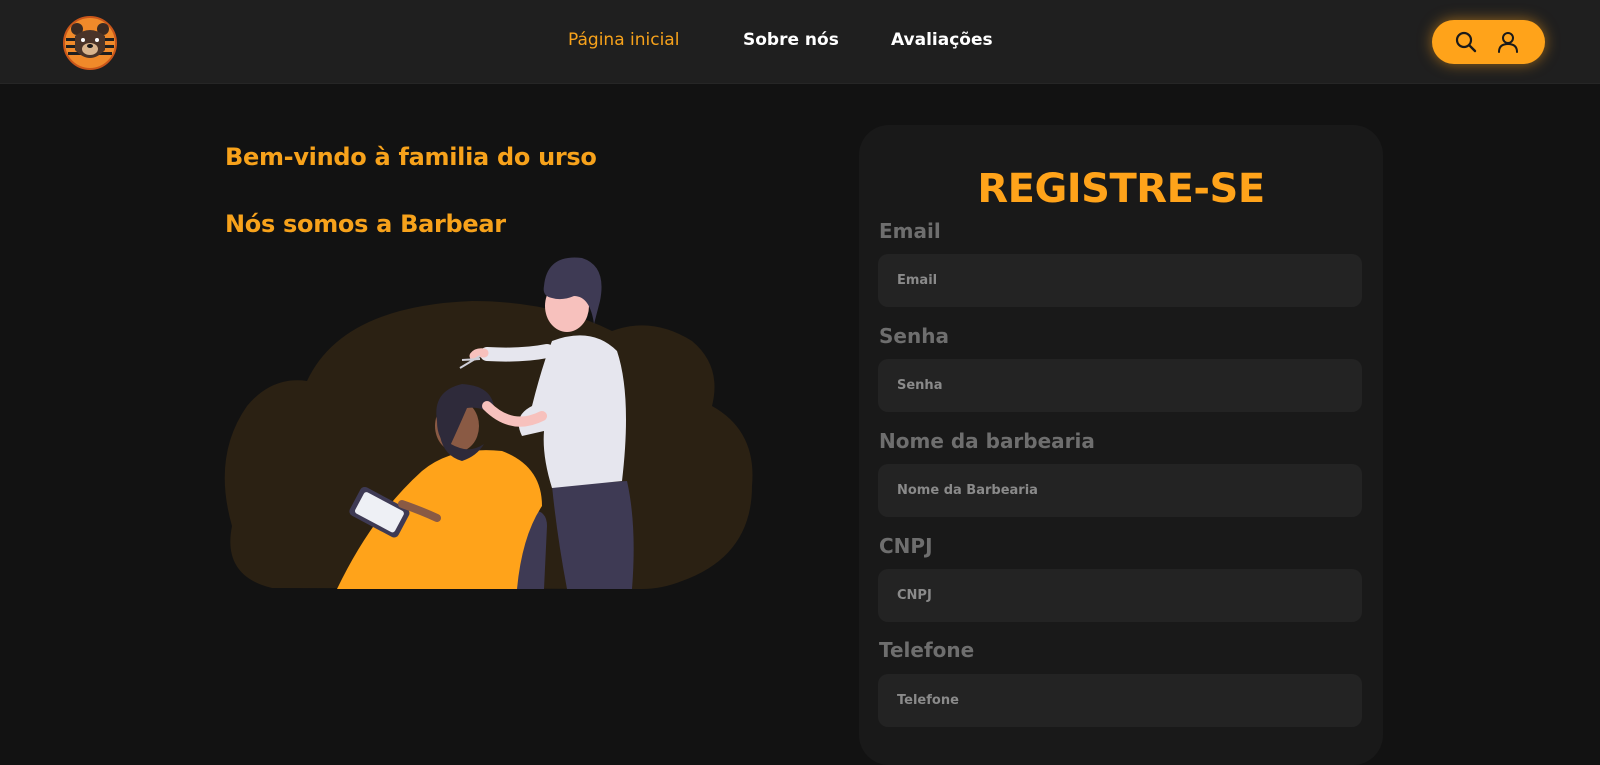 The width and height of the screenshot is (1600, 765). Describe the element at coordinates (1120, 280) in the screenshot. I see `email-field` at that location.